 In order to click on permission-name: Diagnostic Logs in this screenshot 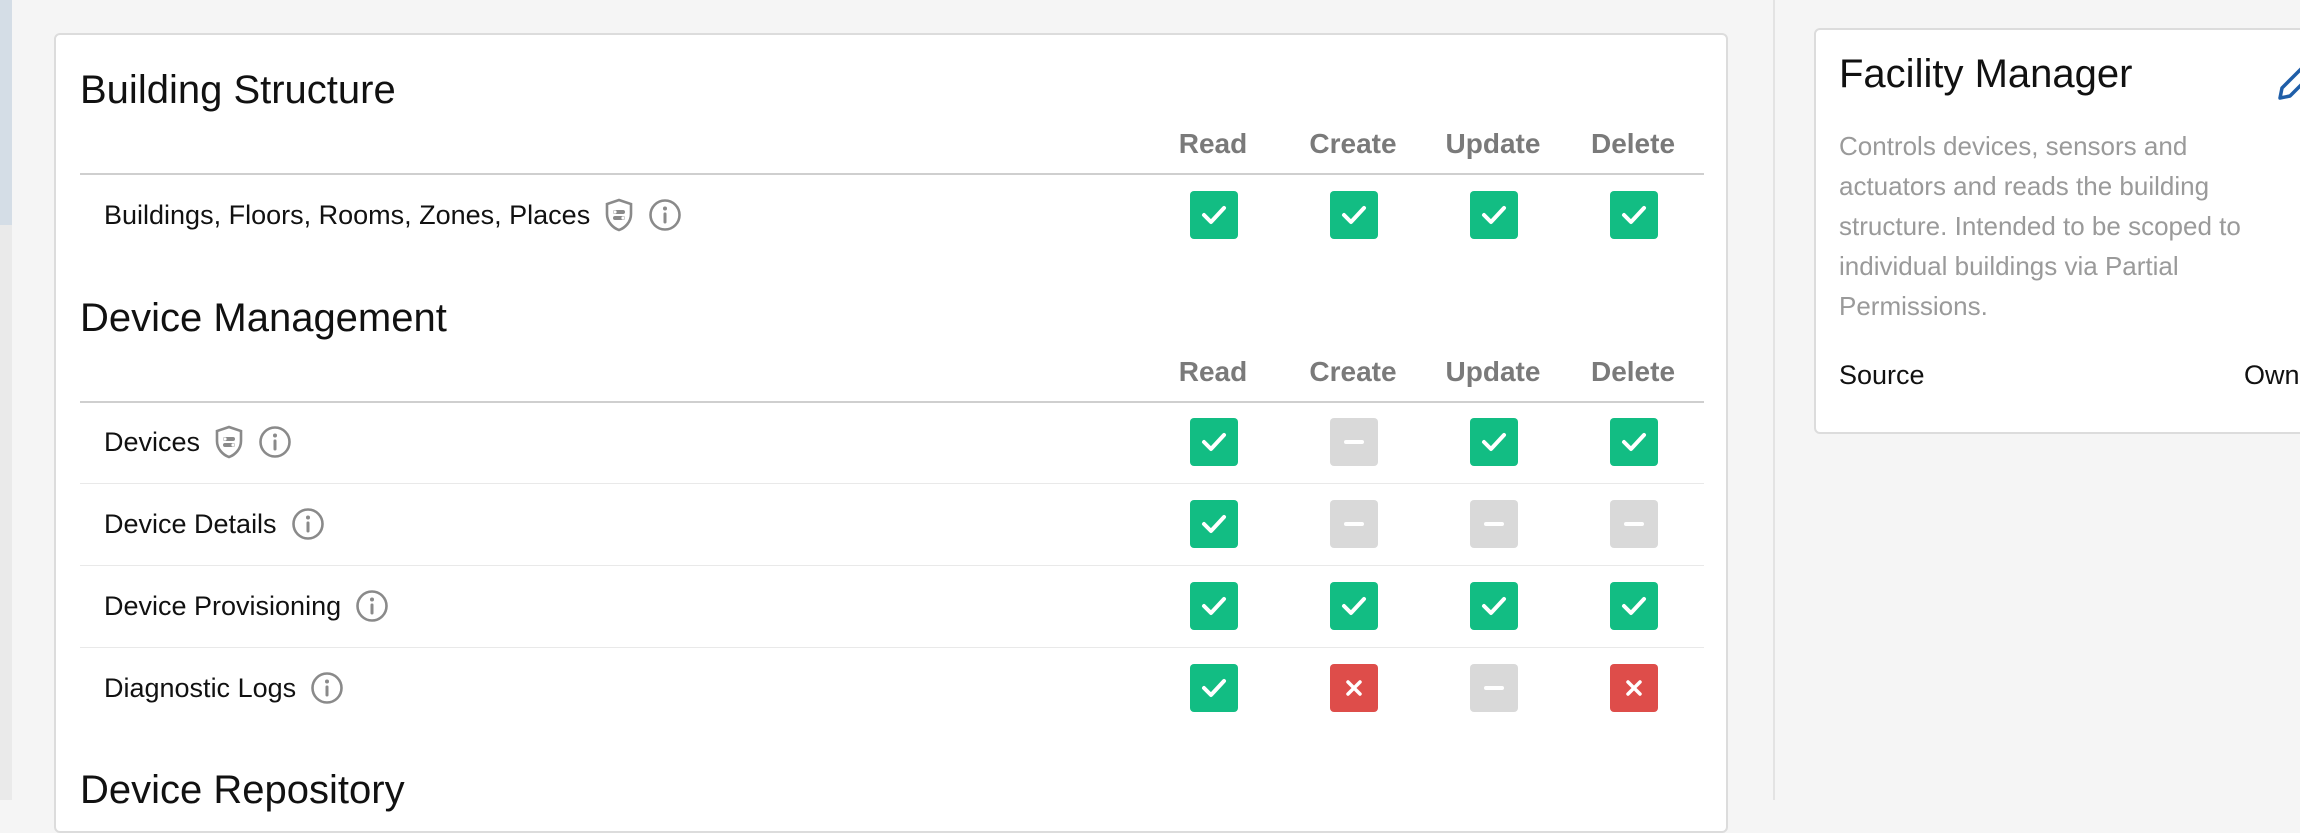, I will do `click(200, 687)`.